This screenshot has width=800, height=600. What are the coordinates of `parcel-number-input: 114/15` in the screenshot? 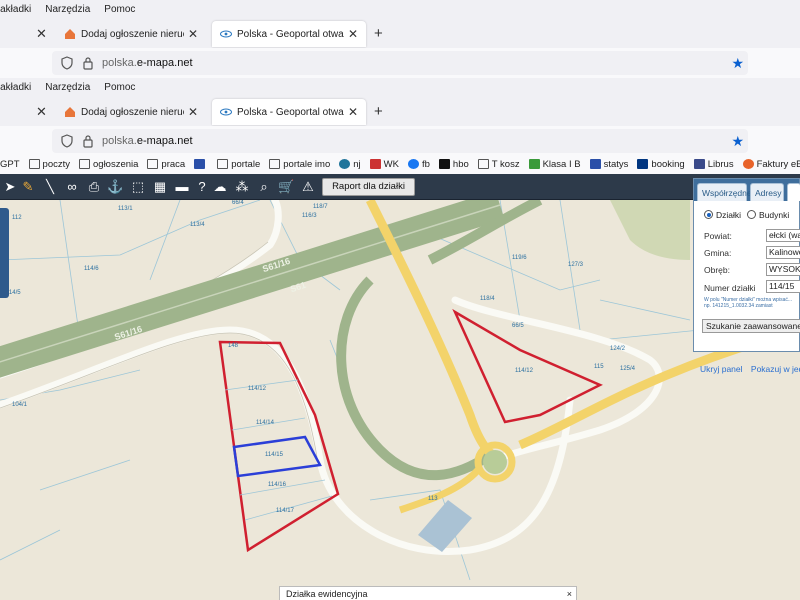 It's located at (783, 286).